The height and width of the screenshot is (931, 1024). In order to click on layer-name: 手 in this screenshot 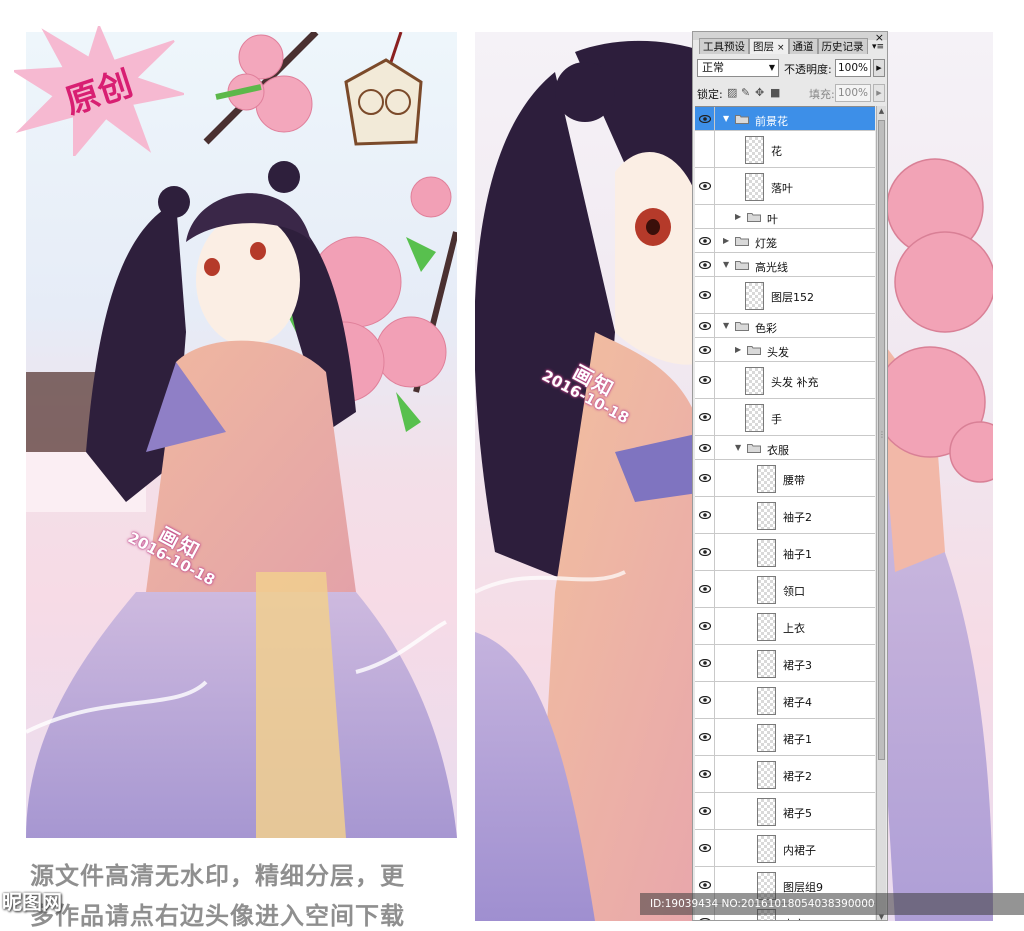, I will do `click(776, 419)`.